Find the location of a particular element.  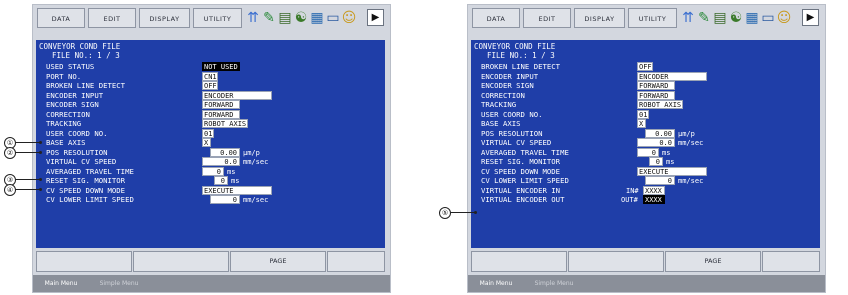

row-port-no: PORT NO. CN1 is located at coordinates (210, 76).